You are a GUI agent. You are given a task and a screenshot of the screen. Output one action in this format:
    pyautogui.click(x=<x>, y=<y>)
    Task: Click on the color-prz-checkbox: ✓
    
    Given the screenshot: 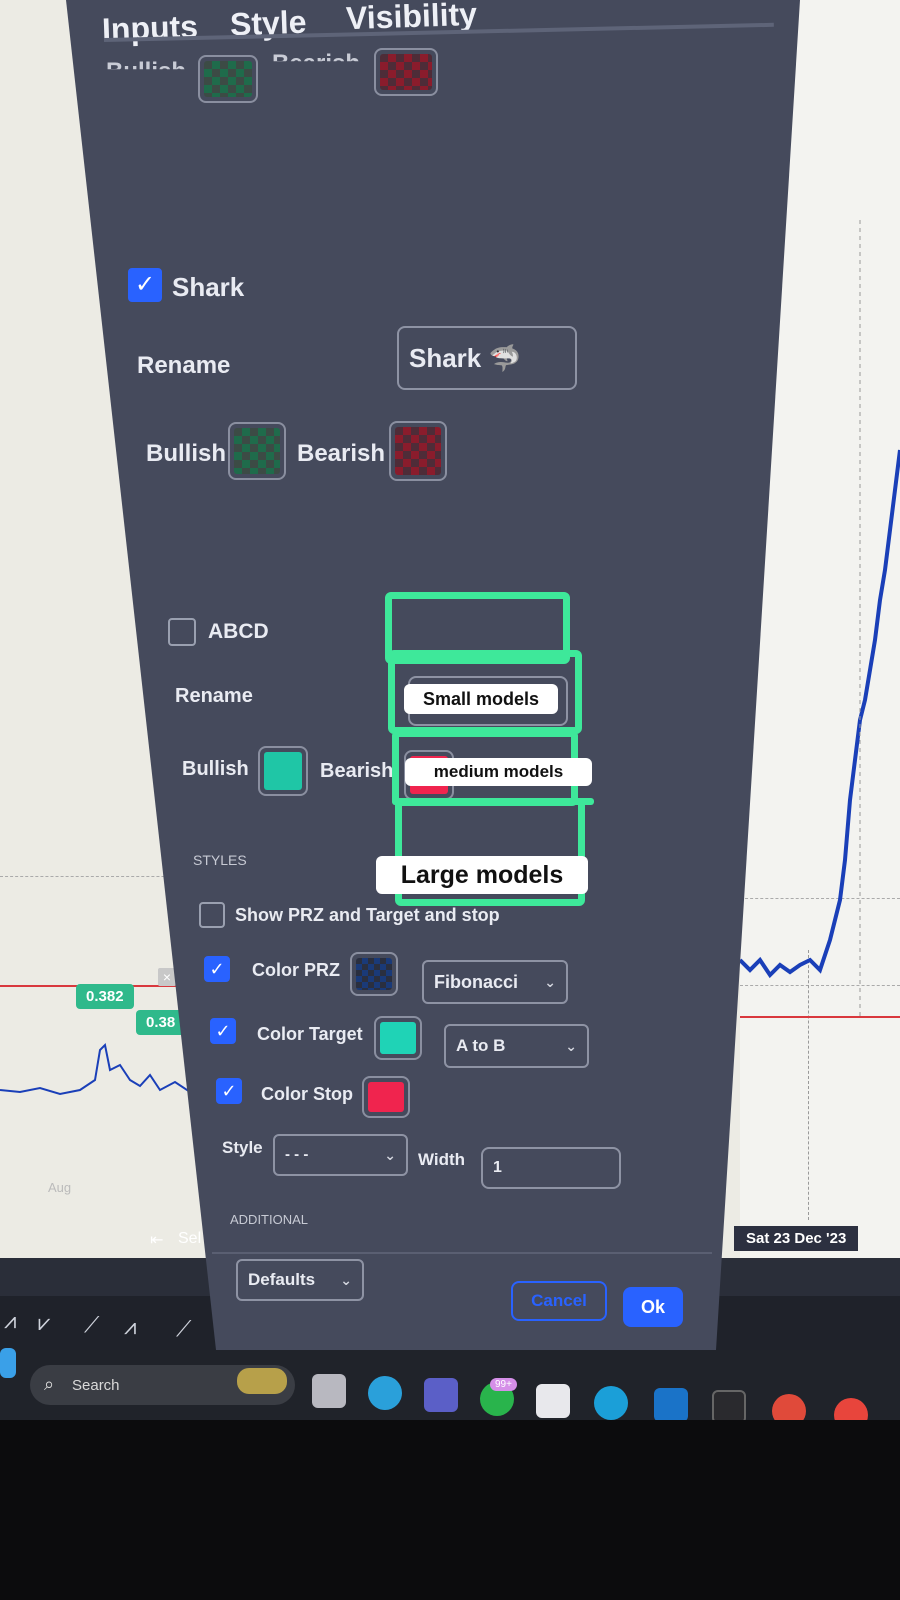 What is the action you would take?
    pyautogui.click(x=217, y=969)
    